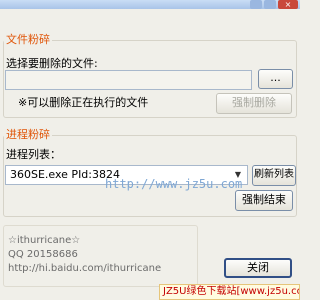  What do you see at coordinates (28, 40) in the screenshot?
I see `file-section-title: 文件粉碎` at bounding box center [28, 40].